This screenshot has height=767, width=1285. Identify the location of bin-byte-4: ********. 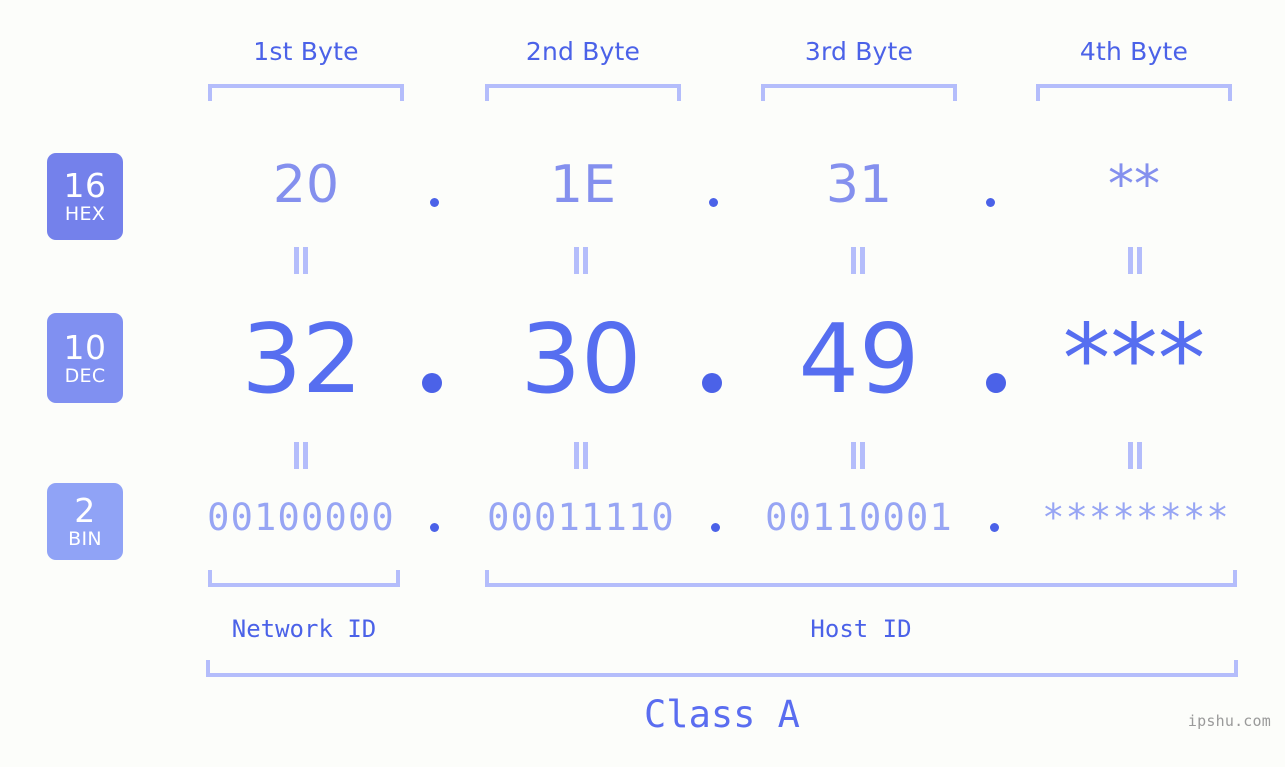
(1136, 517).